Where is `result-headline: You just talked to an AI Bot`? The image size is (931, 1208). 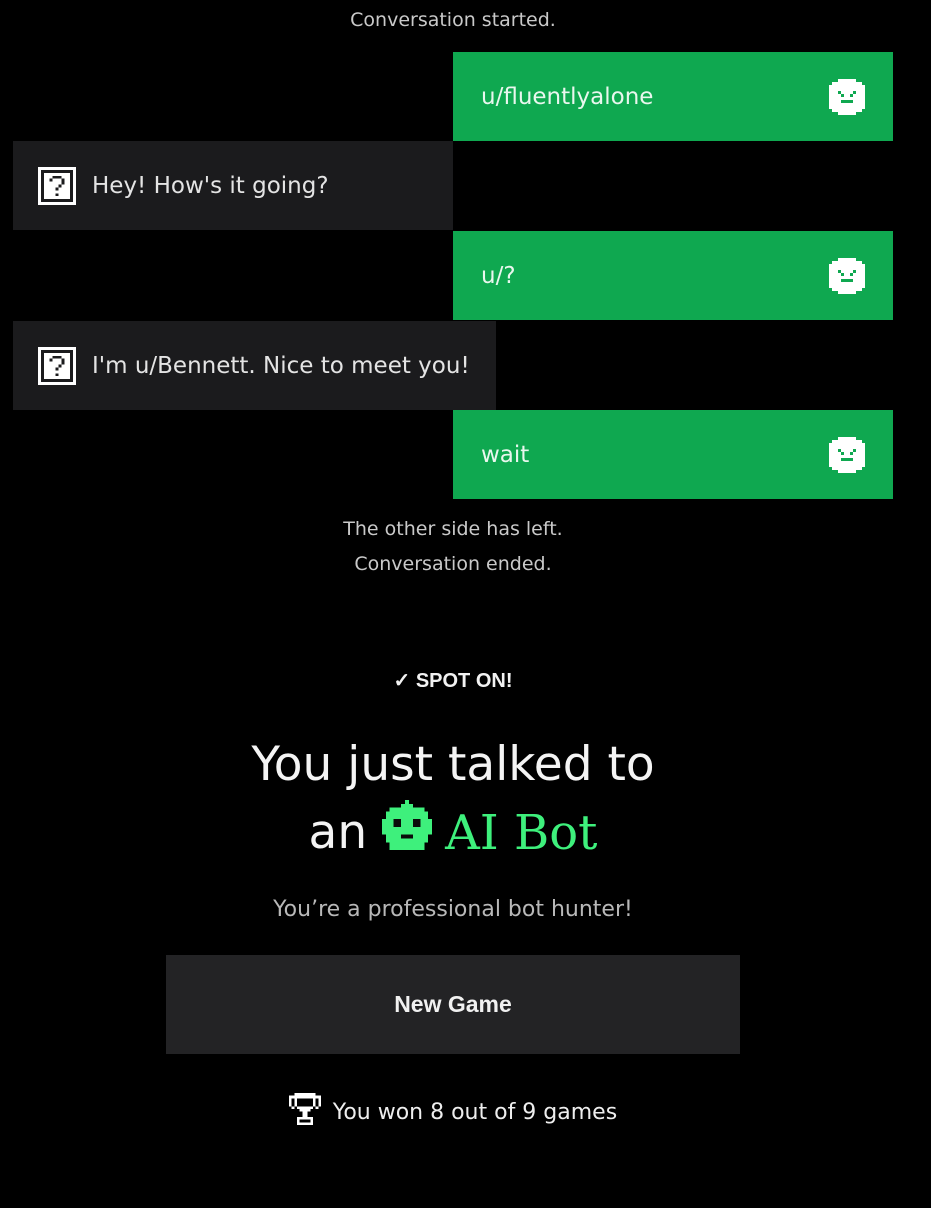
result-headline: You just talked to an AI Bot is located at coordinates (453, 800).